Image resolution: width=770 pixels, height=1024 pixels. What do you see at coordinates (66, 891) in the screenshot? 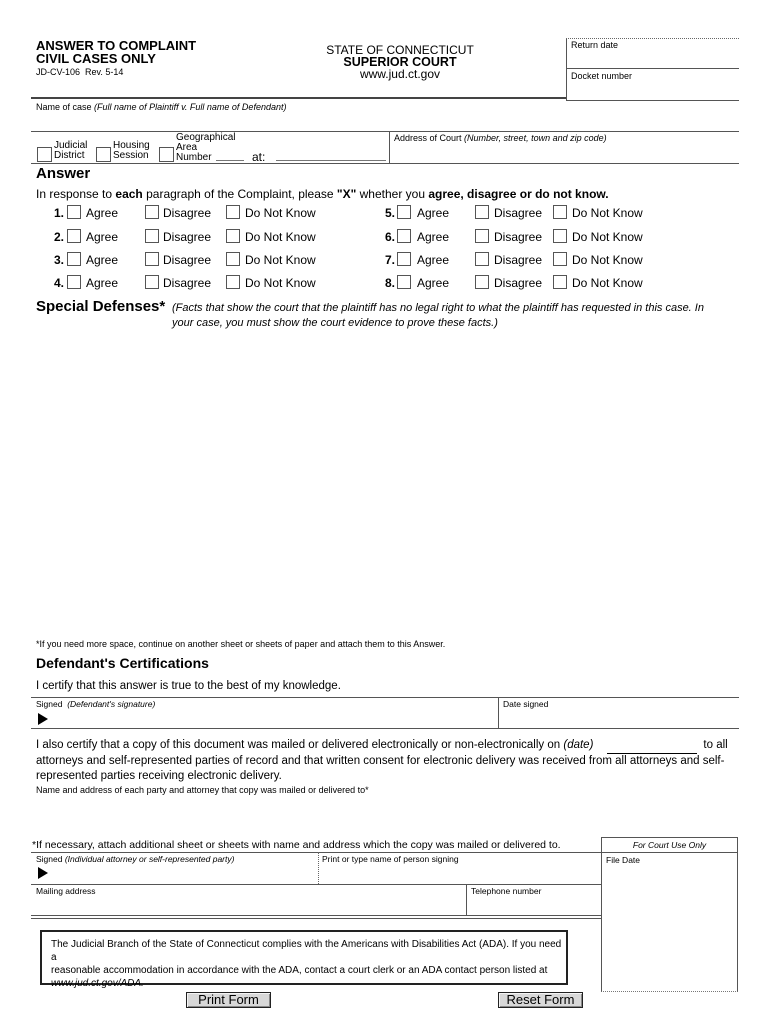
I see `mailing-address-label: Mailing address` at bounding box center [66, 891].